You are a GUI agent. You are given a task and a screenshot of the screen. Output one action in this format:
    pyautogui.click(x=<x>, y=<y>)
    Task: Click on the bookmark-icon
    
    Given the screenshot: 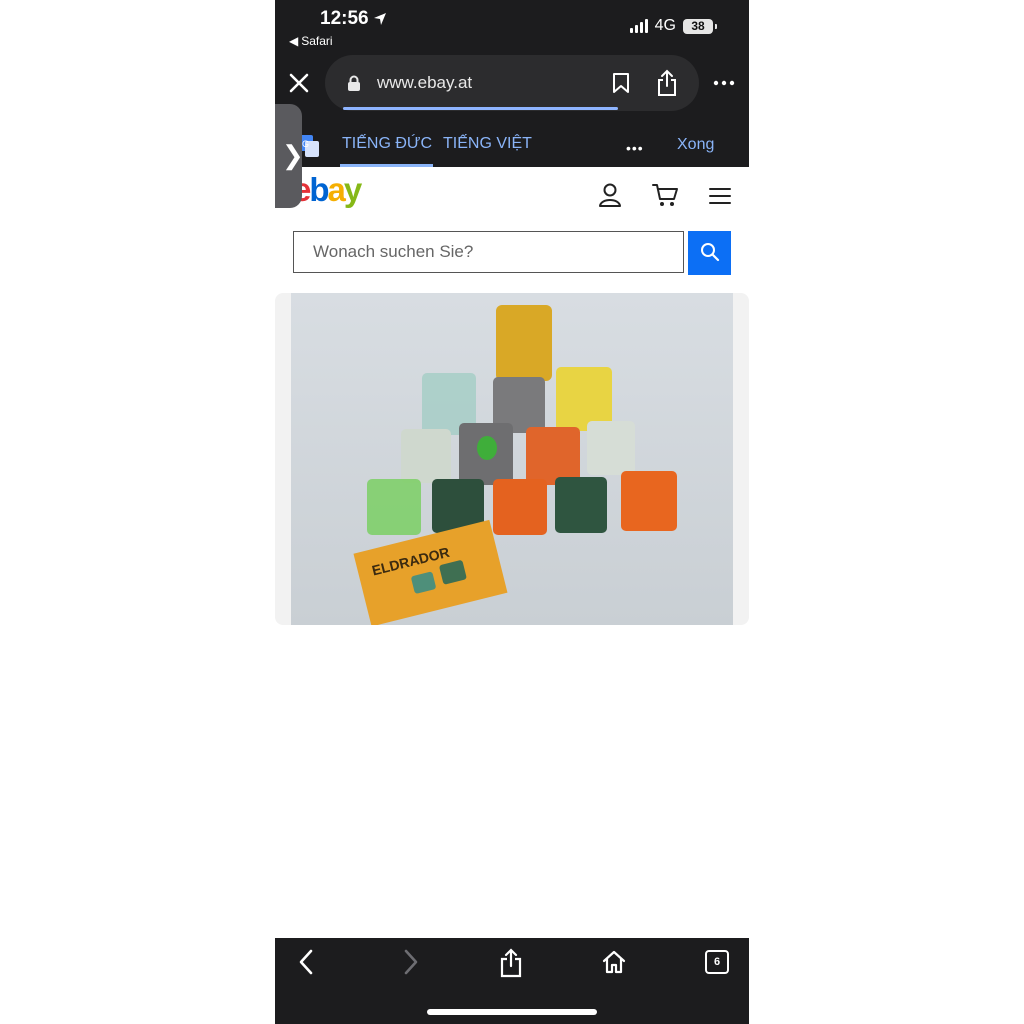 What is the action you would take?
    pyautogui.click(x=621, y=83)
    